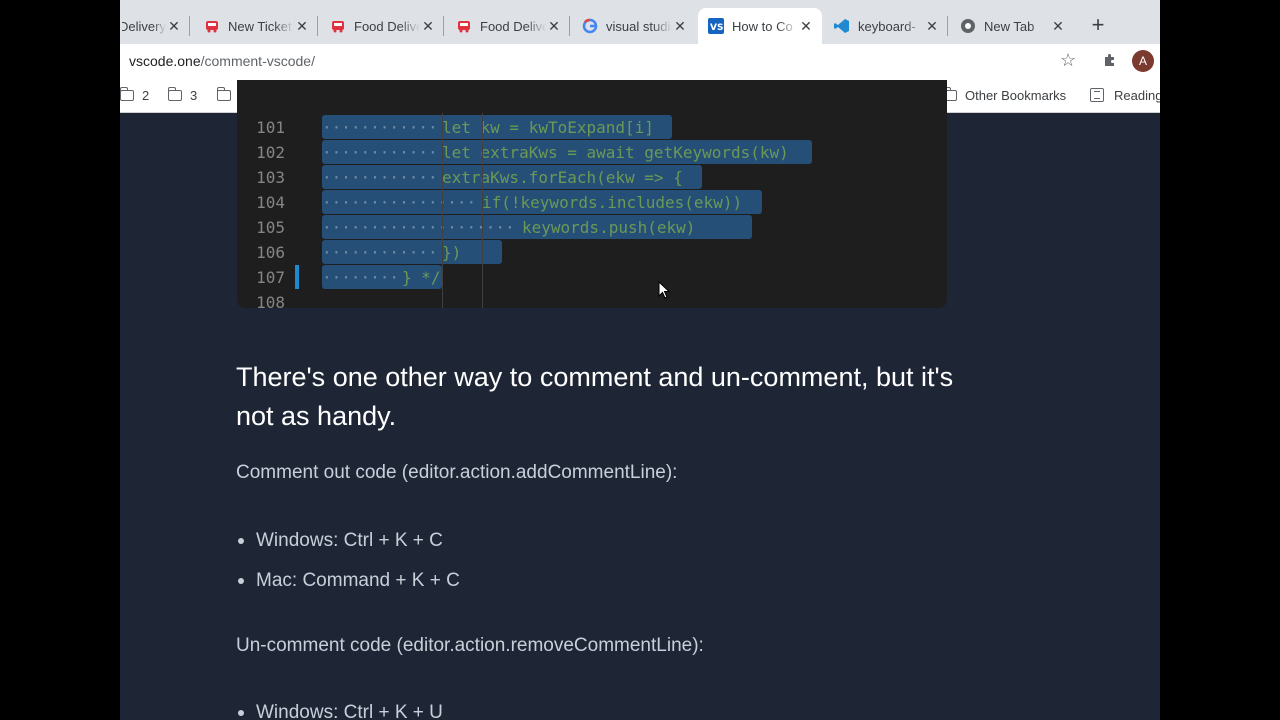 The height and width of the screenshot is (720, 1280). I want to click on bookmark-label: 3, so click(194, 95).